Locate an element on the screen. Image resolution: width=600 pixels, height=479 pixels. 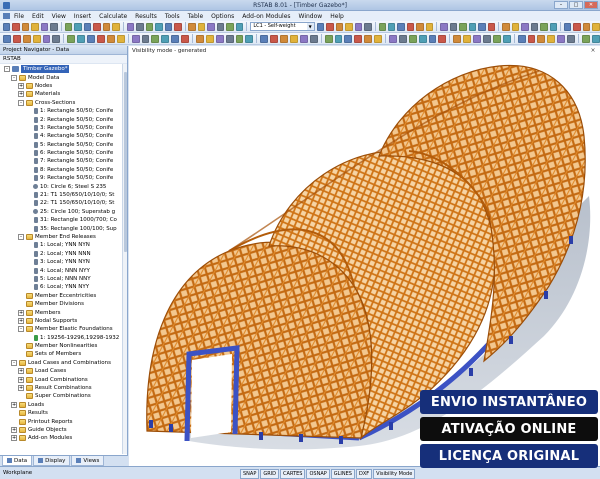
tree-item: + Load Combinations is located at coordinates (63, 379).